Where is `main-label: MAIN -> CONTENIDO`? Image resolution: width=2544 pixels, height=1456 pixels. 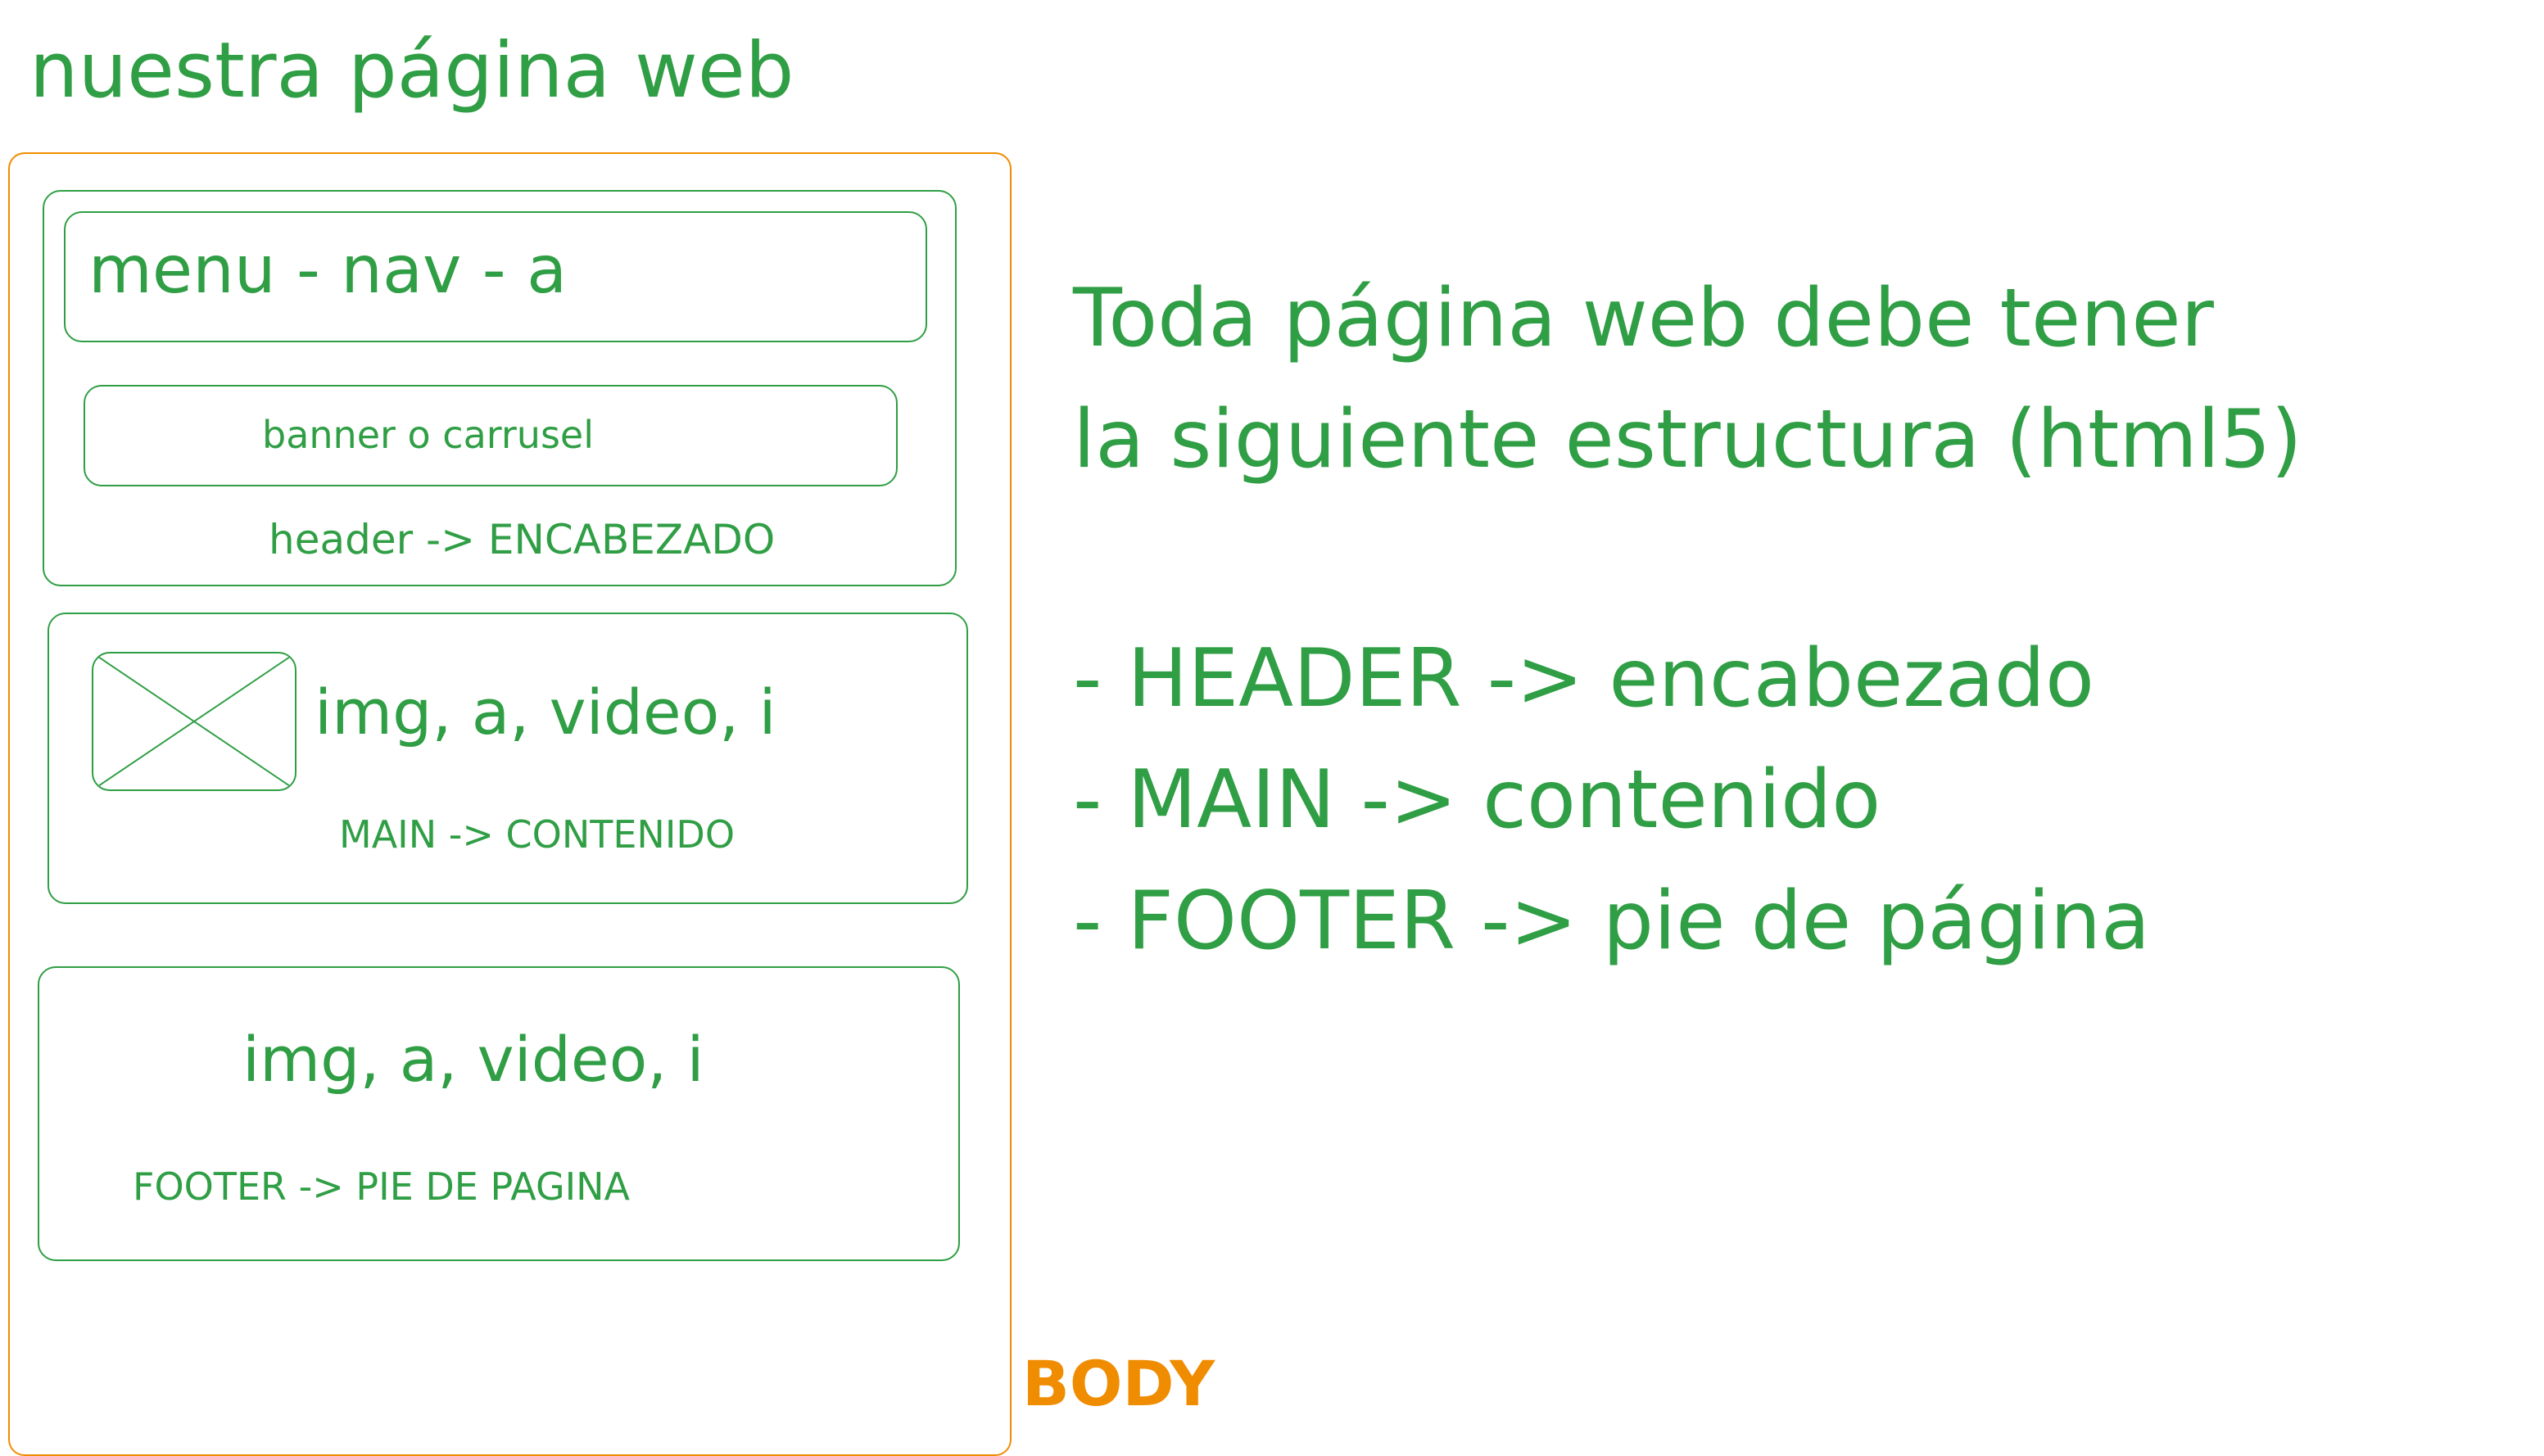 main-label: MAIN -> CONTENIDO is located at coordinates (537, 835).